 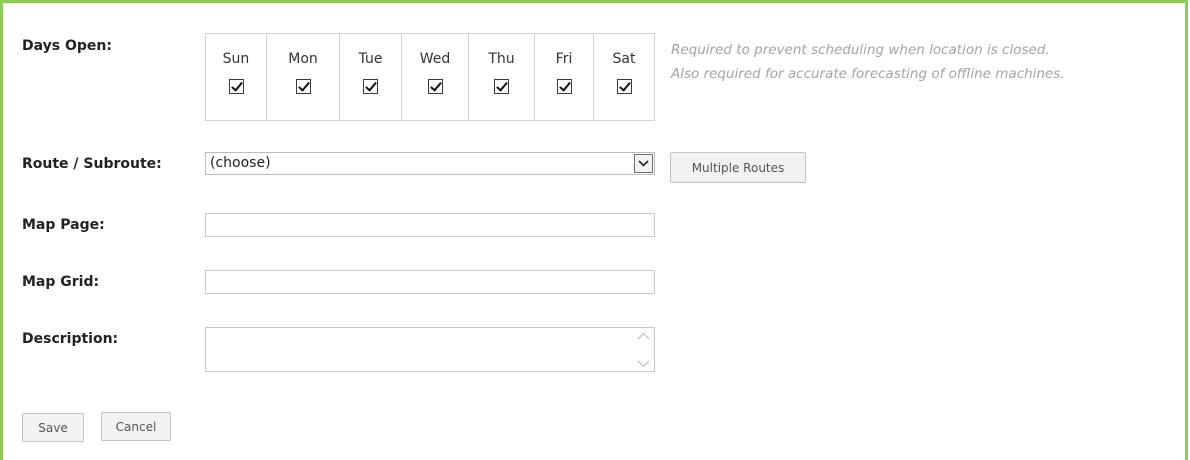 I want to click on description-label: Description:, so click(x=70, y=339).